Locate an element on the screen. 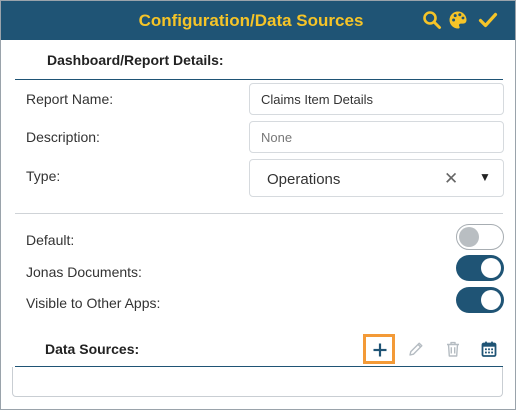 This screenshot has height=410, width=516. calendar-icon is located at coordinates (489, 349).